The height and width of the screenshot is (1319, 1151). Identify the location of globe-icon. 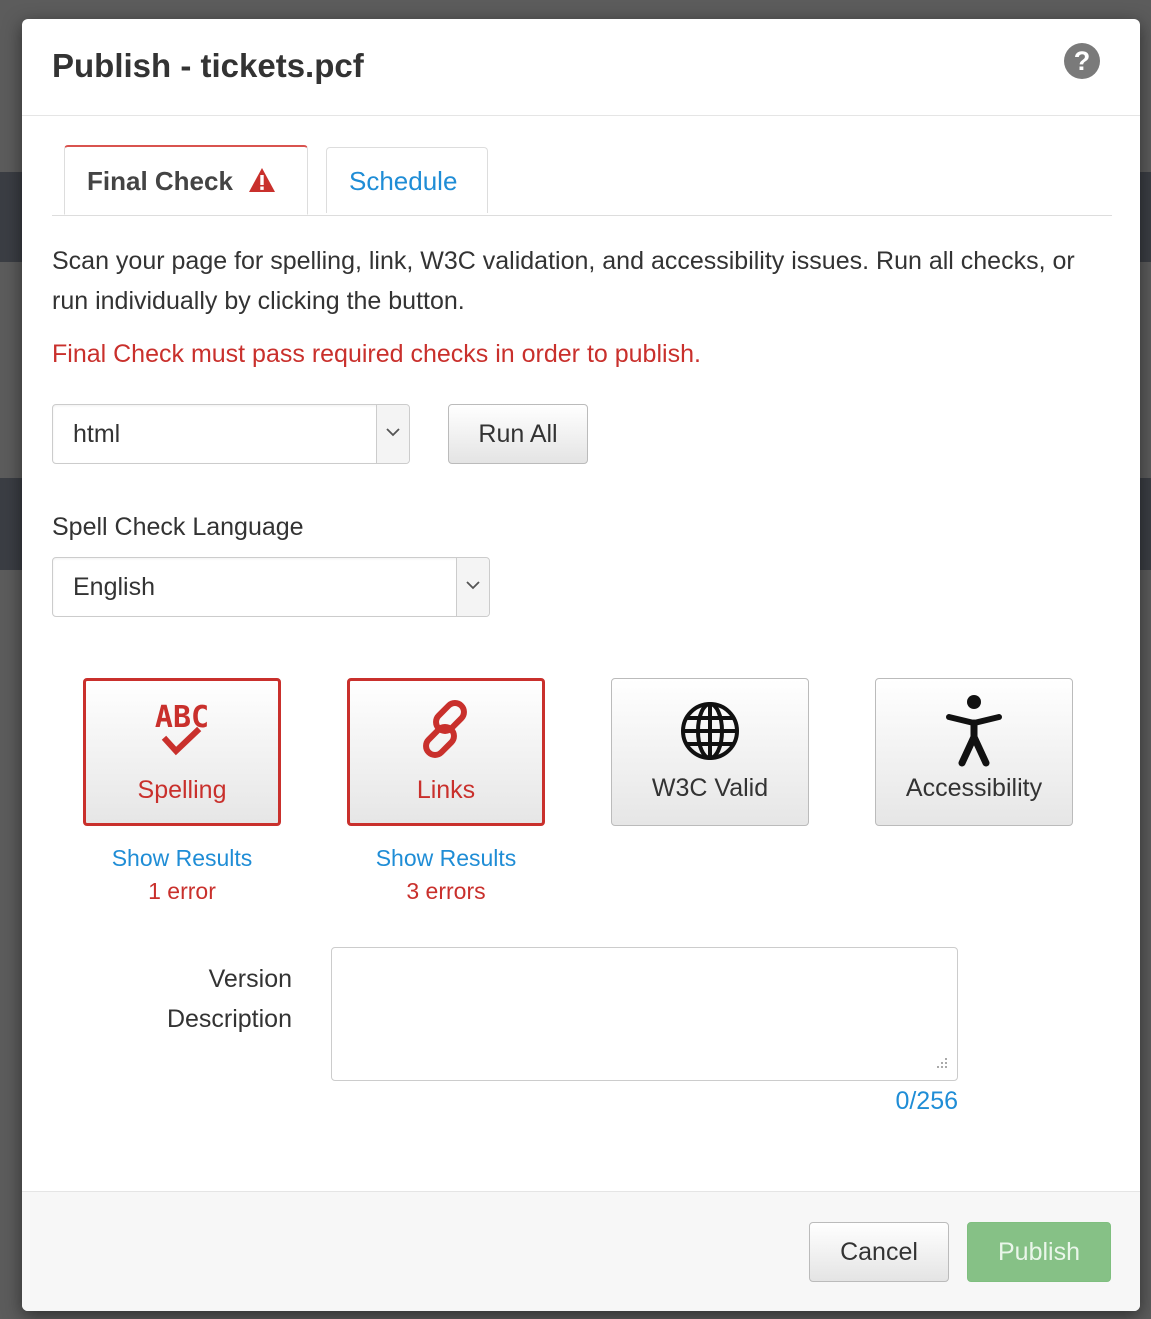
(710, 728).